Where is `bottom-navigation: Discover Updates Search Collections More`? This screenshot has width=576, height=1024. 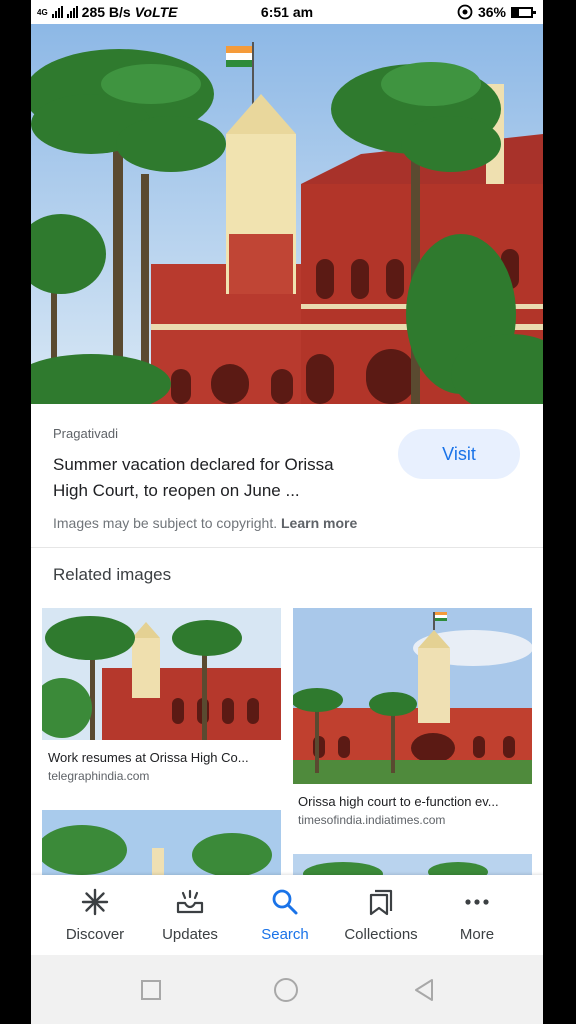
bottom-navigation: Discover Updates Search Collections More is located at coordinates (287, 915).